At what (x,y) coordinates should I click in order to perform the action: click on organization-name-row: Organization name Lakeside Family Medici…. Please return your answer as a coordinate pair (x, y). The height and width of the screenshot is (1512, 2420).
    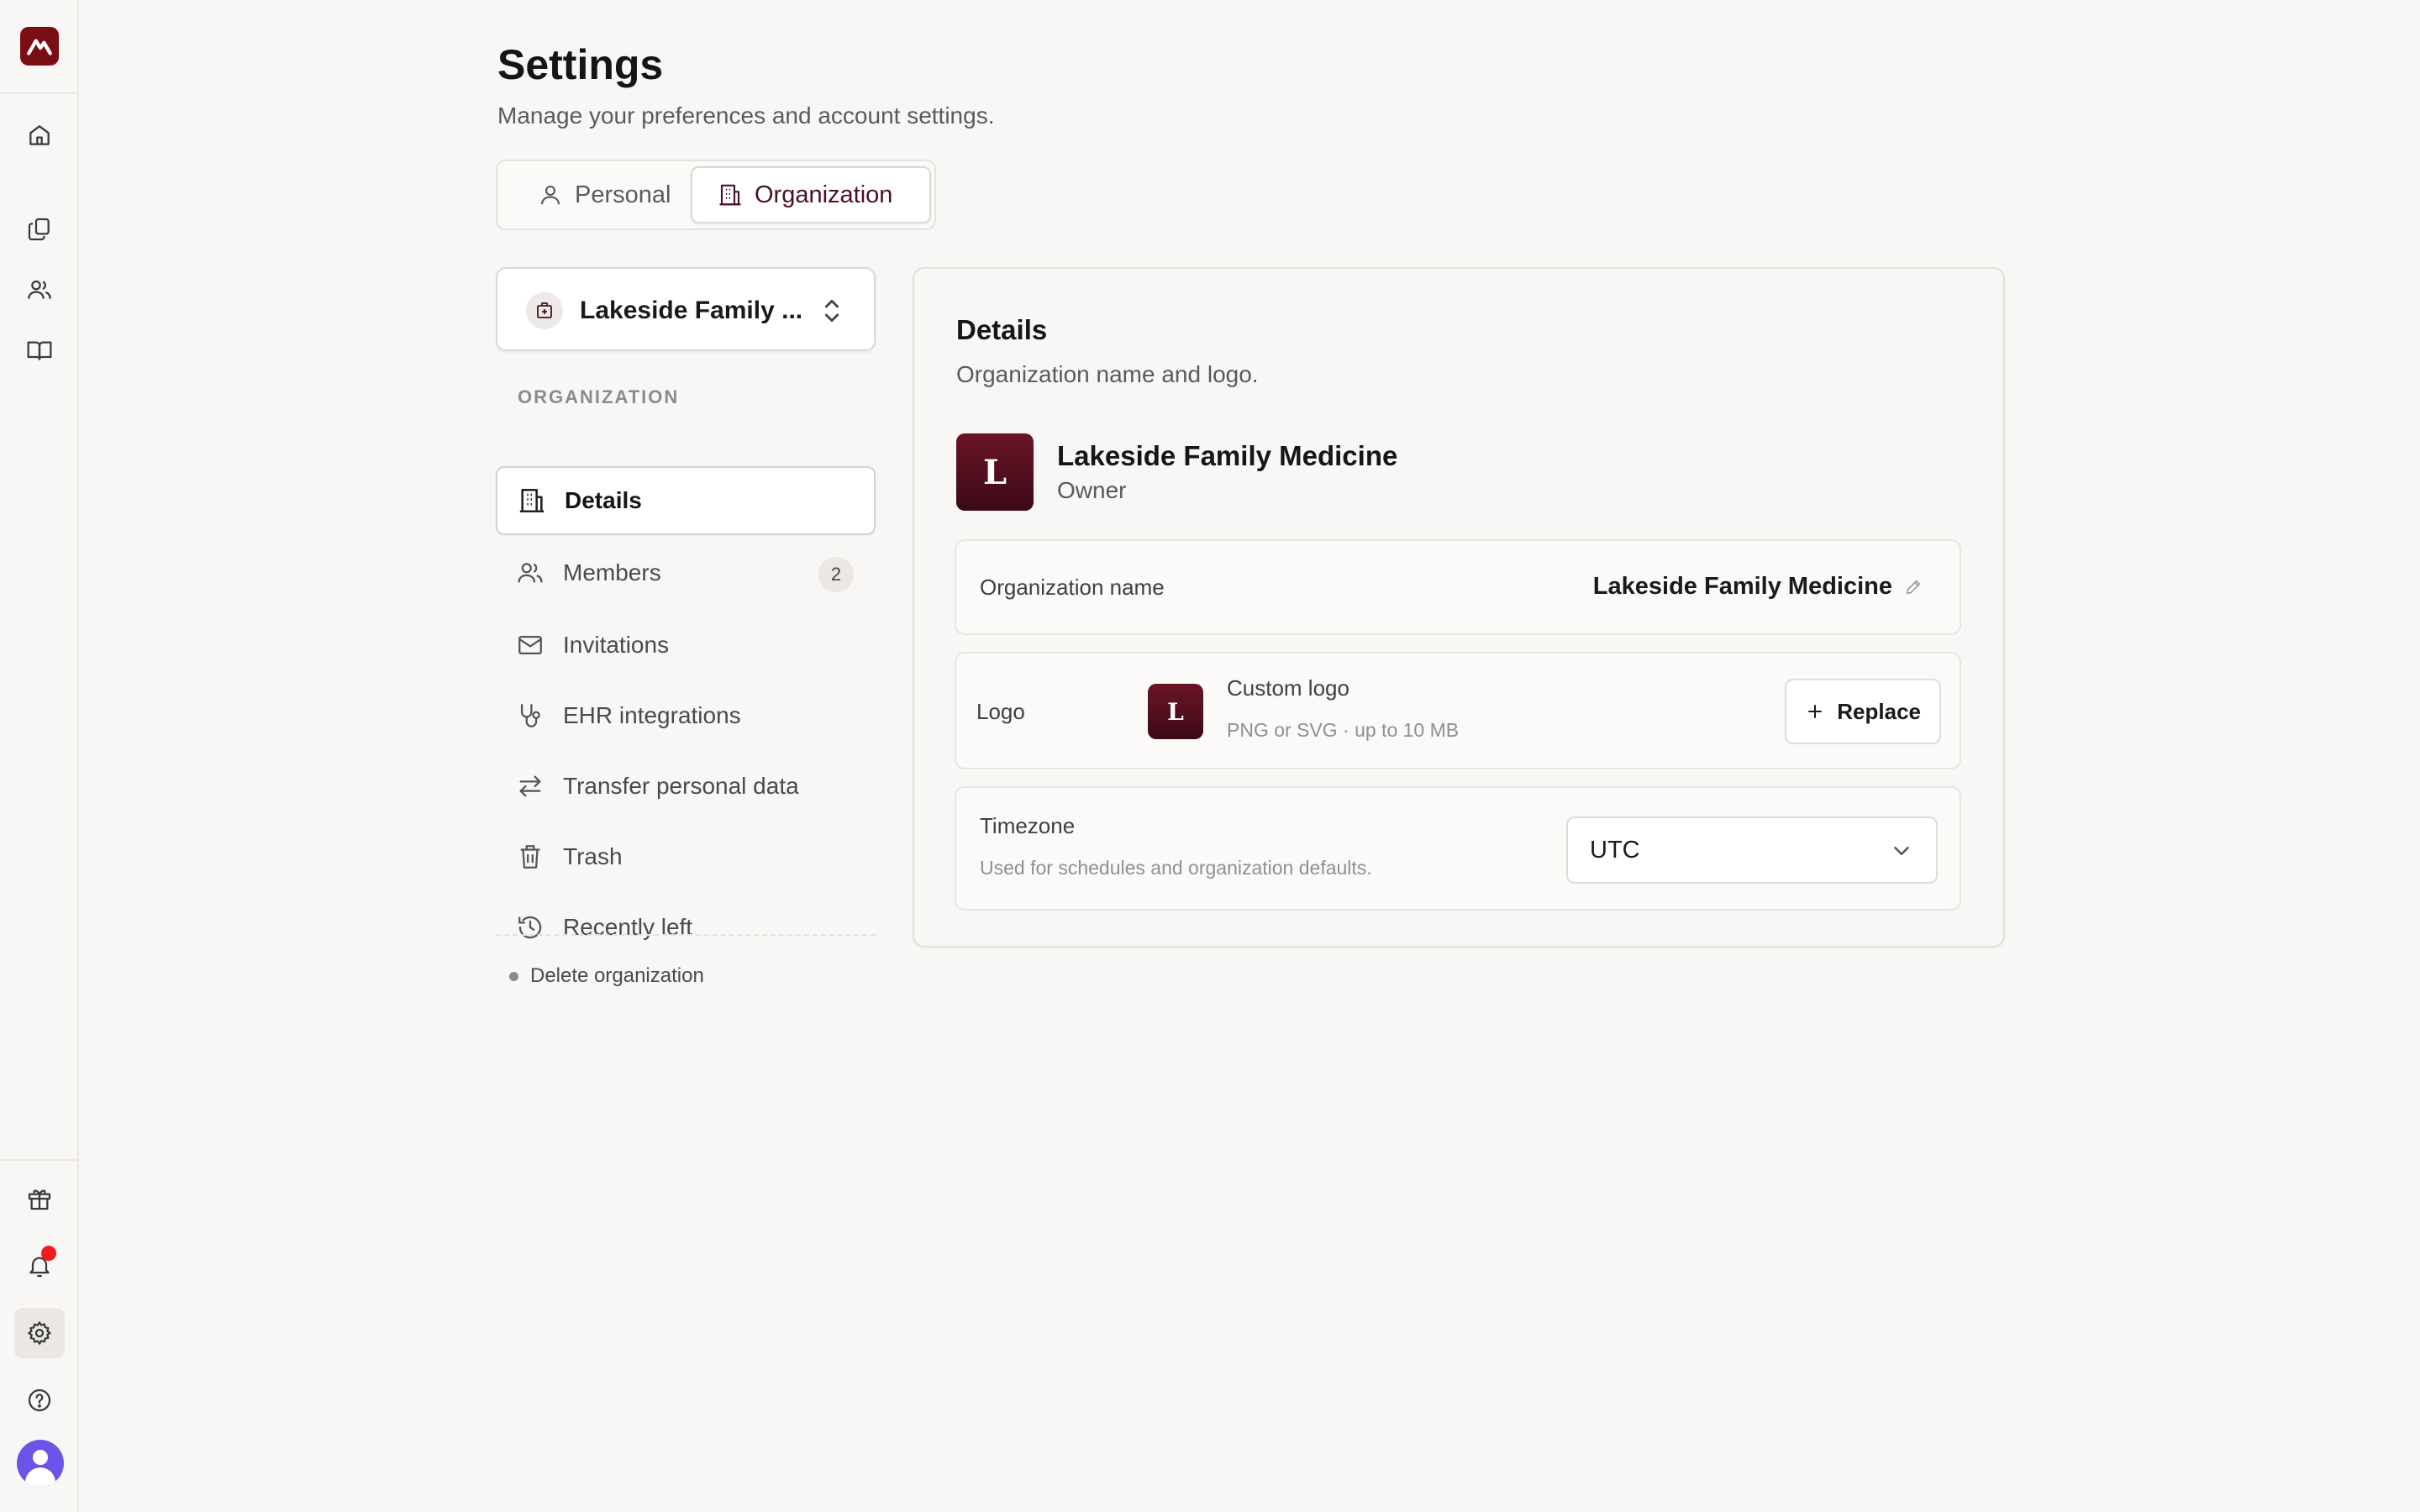
    Looking at the image, I should click on (1458, 587).